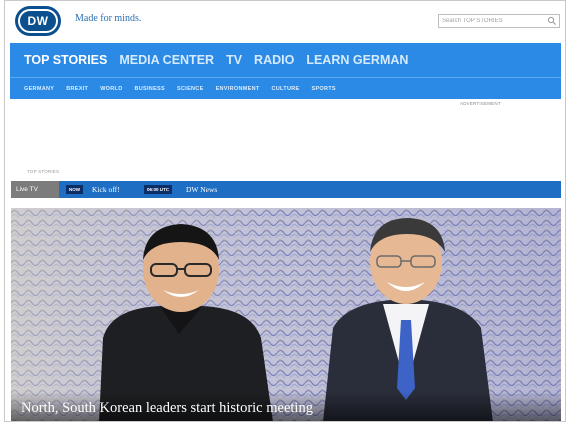 The image size is (570, 424). Describe the element at coordinates (190, 89) in the screenshot. I see `nav-sub-science: SCIENCE` at that location.